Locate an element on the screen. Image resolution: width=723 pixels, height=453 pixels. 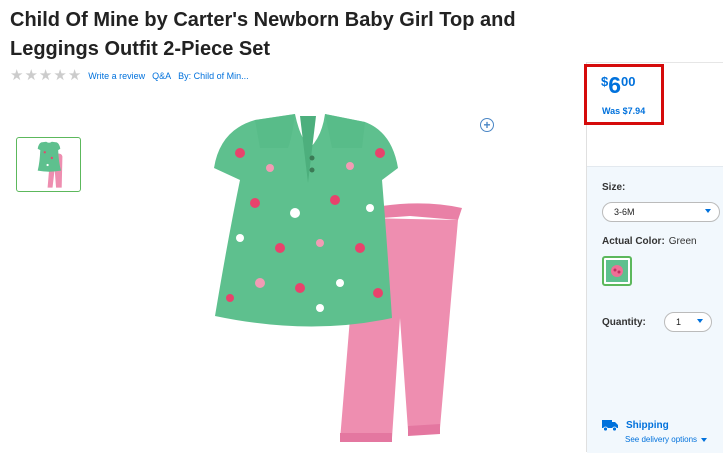
delivery-options-link: See delivery options is located at coordinates (666, 439).